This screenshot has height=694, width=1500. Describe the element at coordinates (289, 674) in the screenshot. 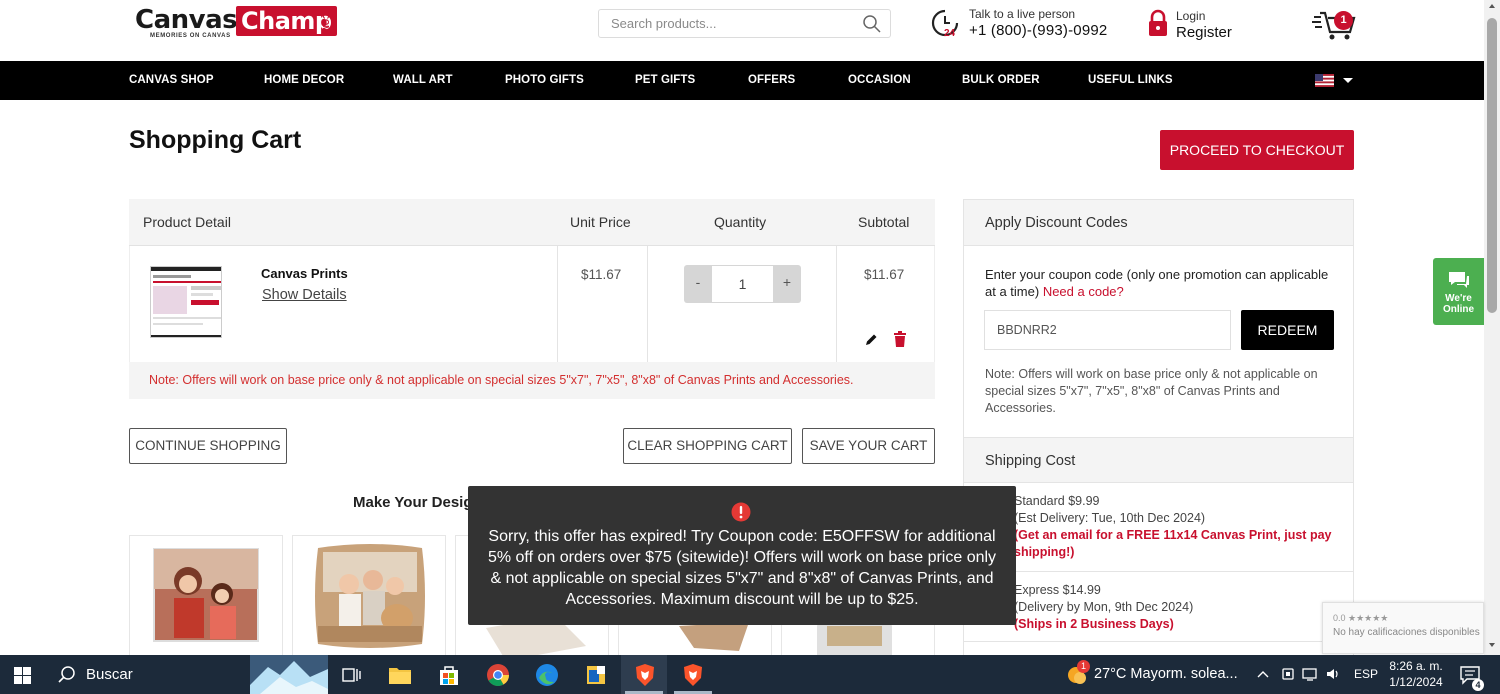

I see `search-highlight-image` at that location.